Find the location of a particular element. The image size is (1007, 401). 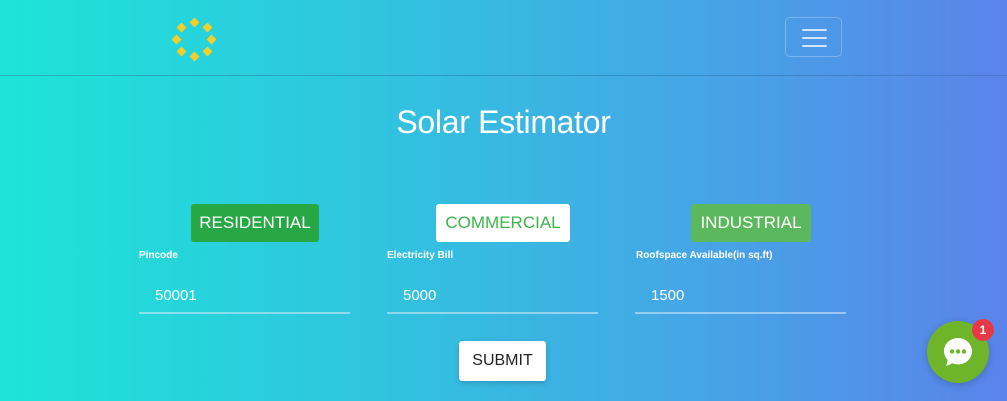

hamburger-menu-icon is located at coordinates (814, 30).